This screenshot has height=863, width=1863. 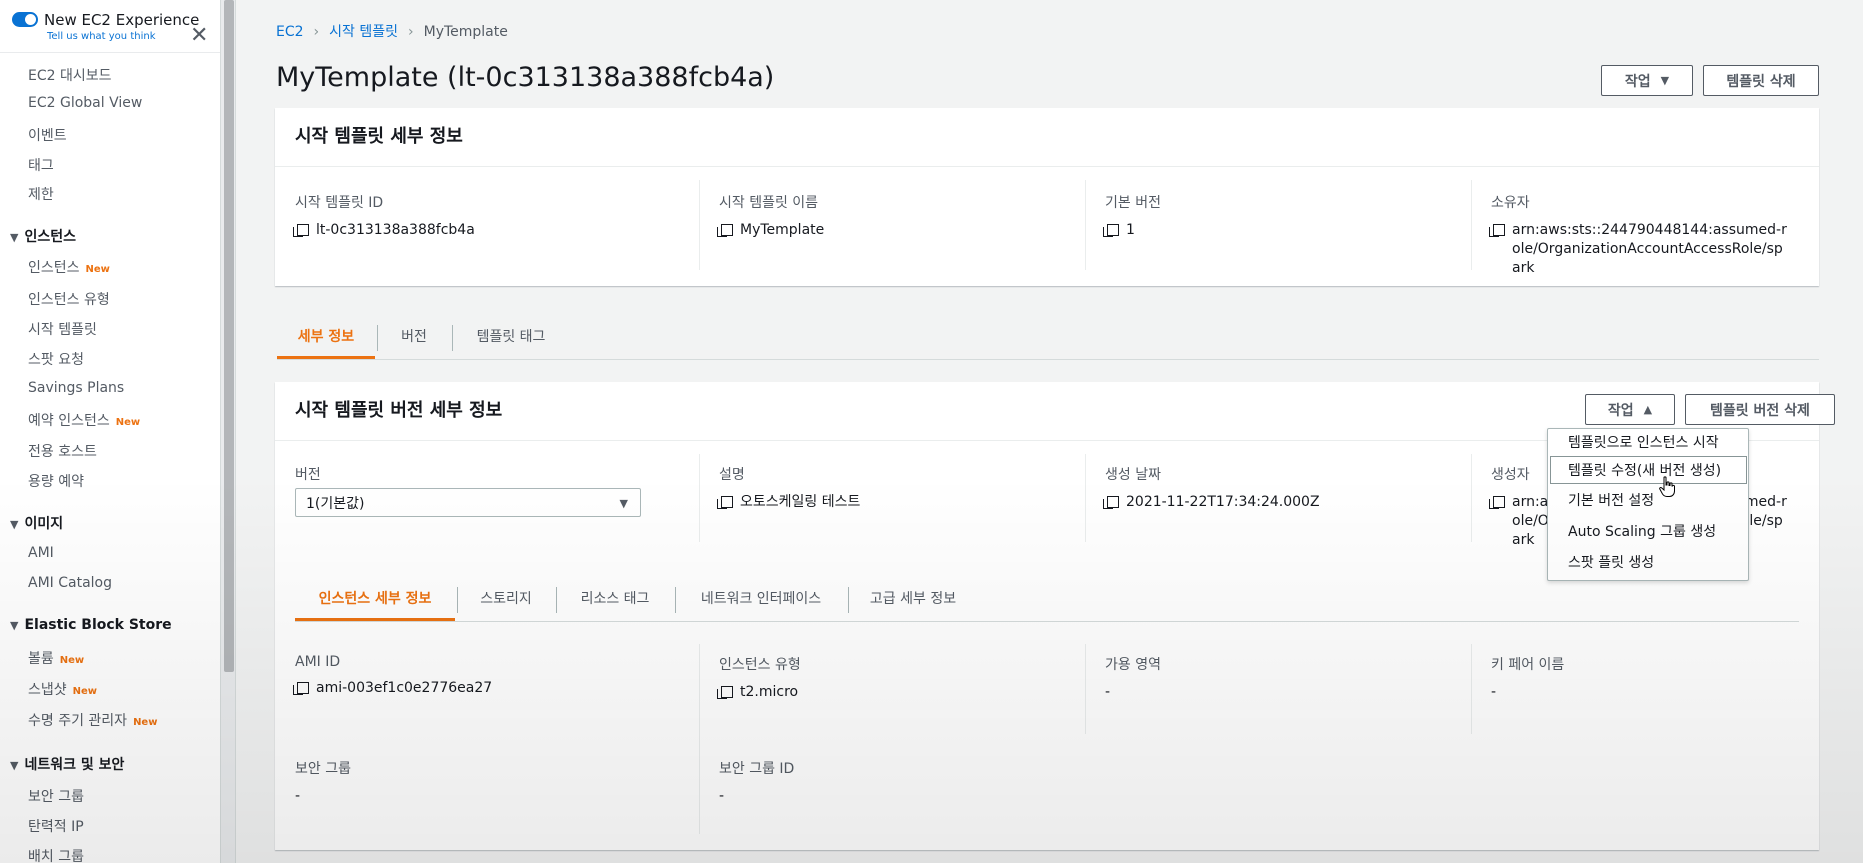 I want to click on field-value: lt-0c313138a388fcb4a, so click(x=395, y=230).